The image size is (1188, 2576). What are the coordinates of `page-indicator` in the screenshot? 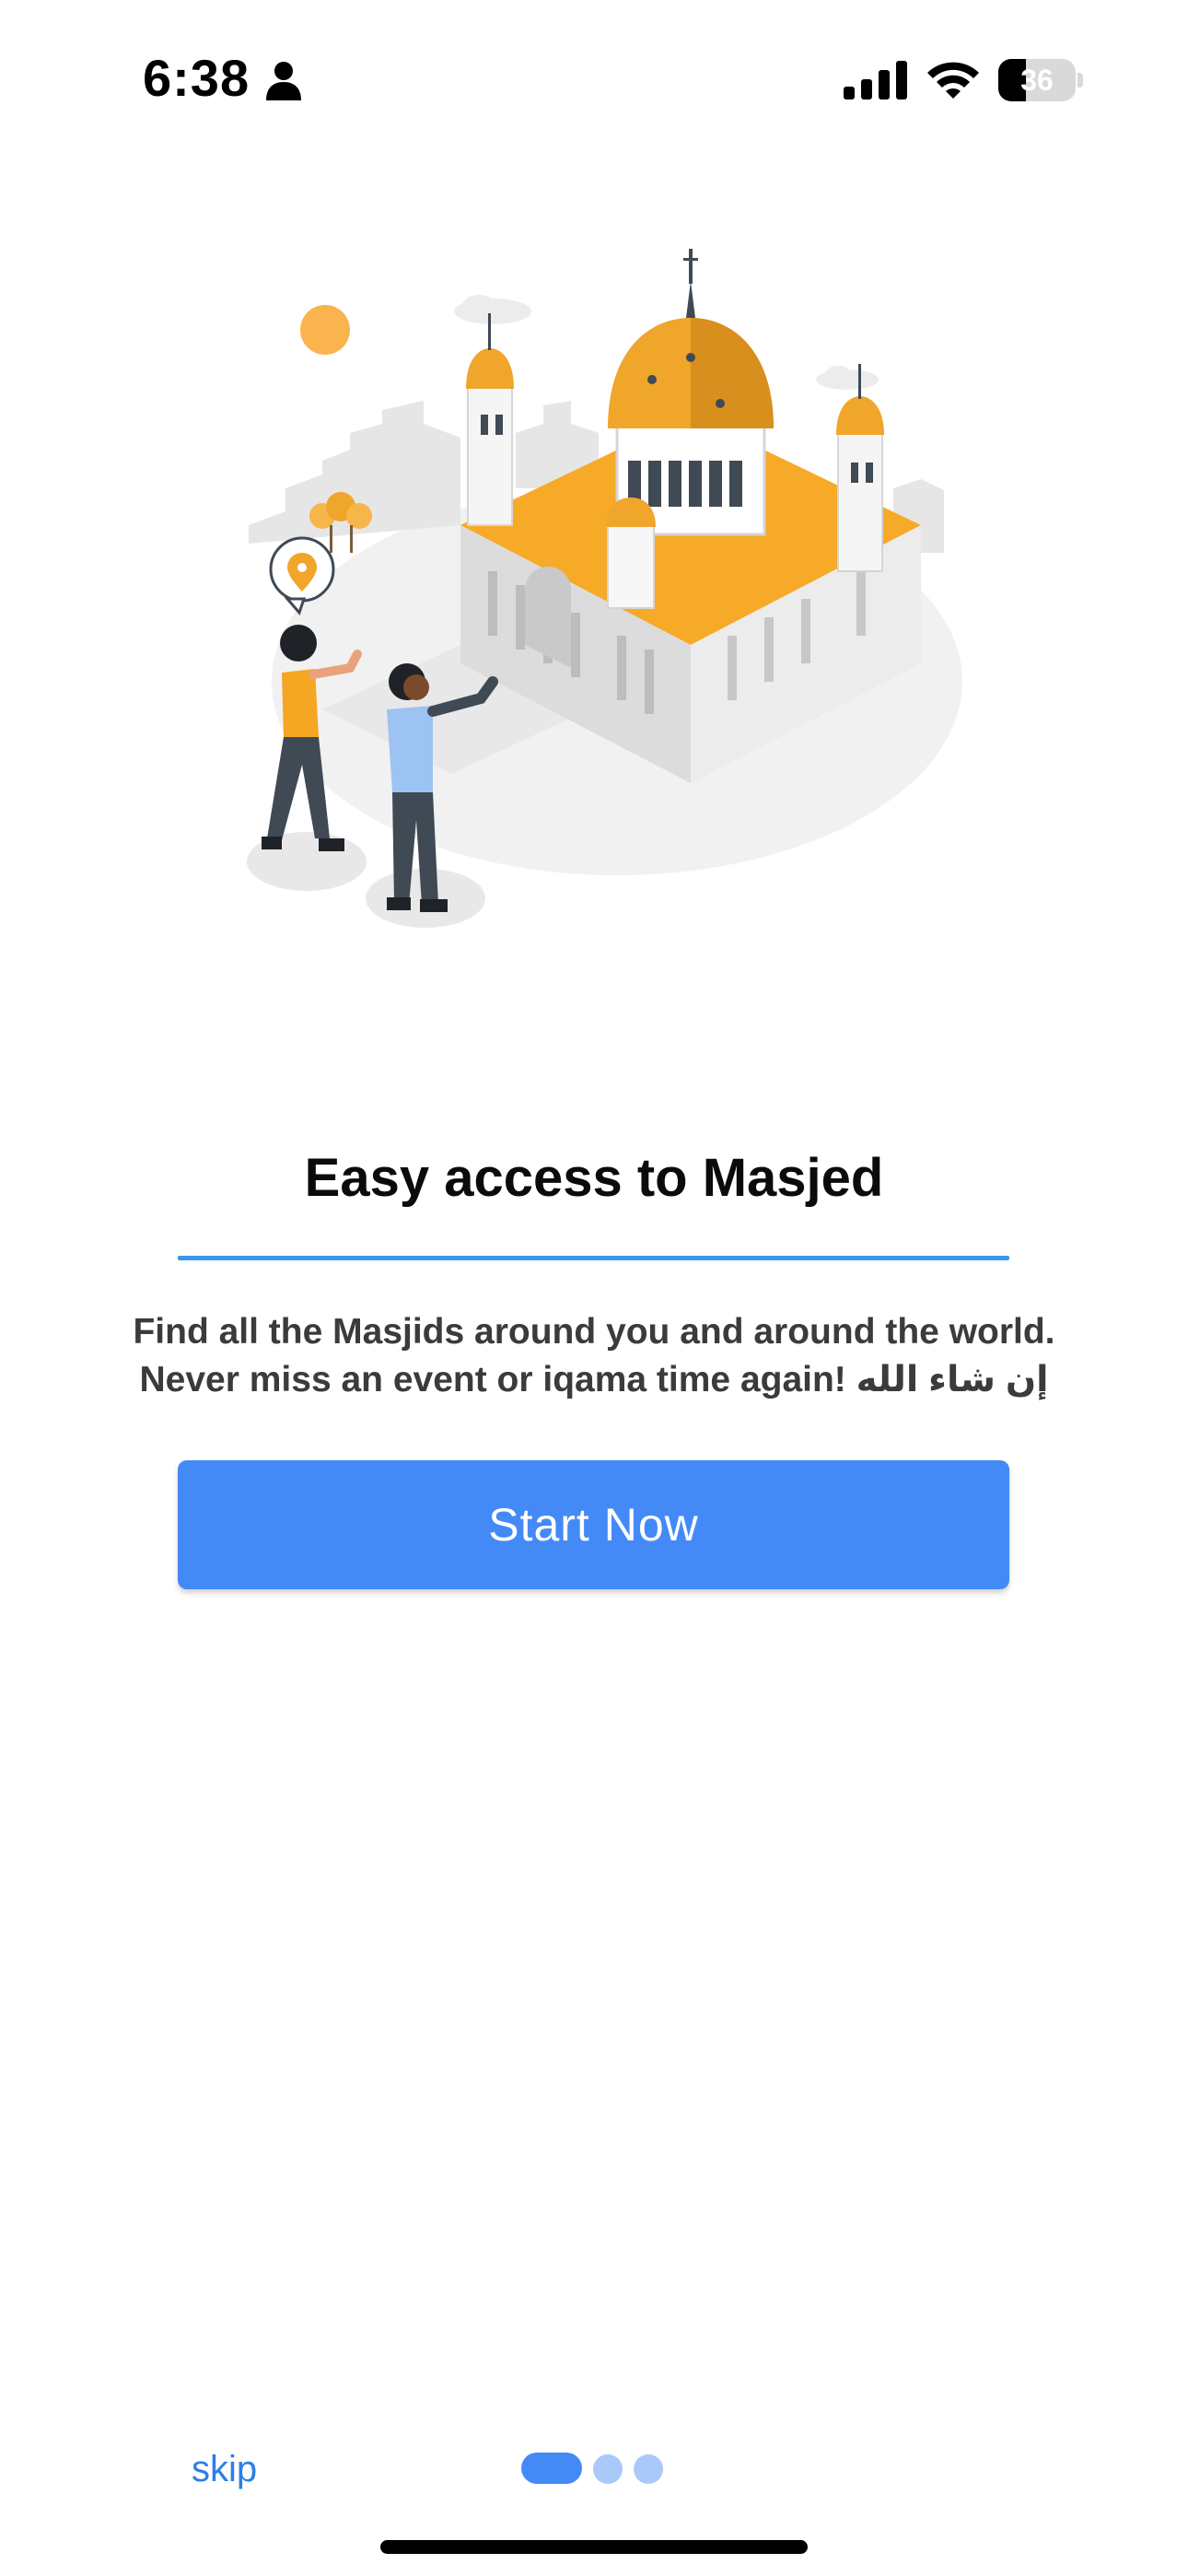 It's located at (595, 2467).